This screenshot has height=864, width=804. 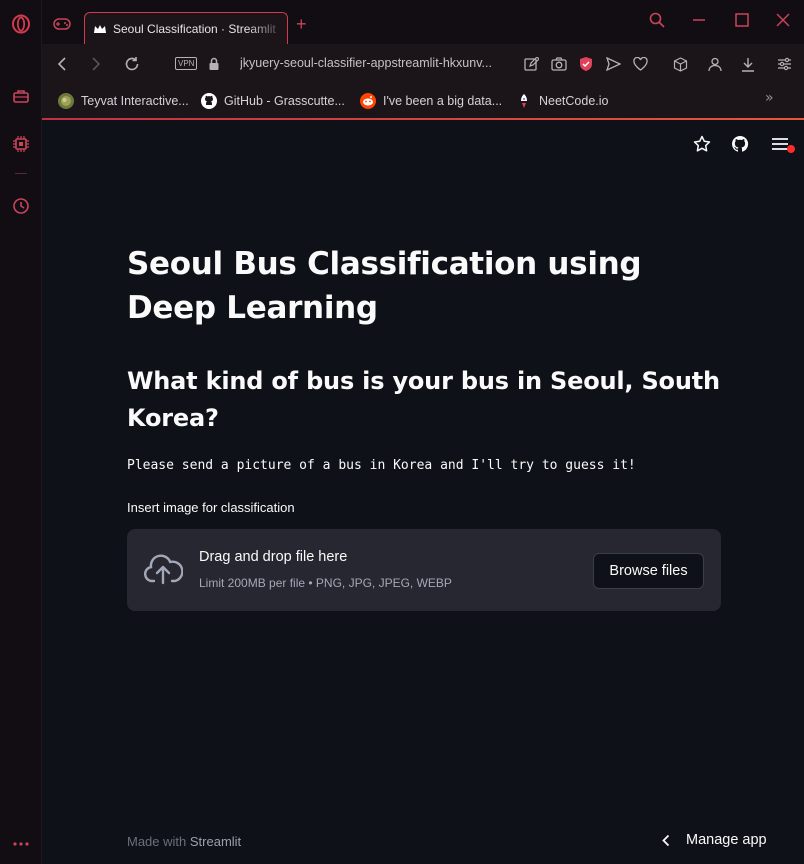 What do you see at coordinates (586, 64) in the screenshot?
I see `ad-blocker-shield-icon` at bounding box center [586, 64].